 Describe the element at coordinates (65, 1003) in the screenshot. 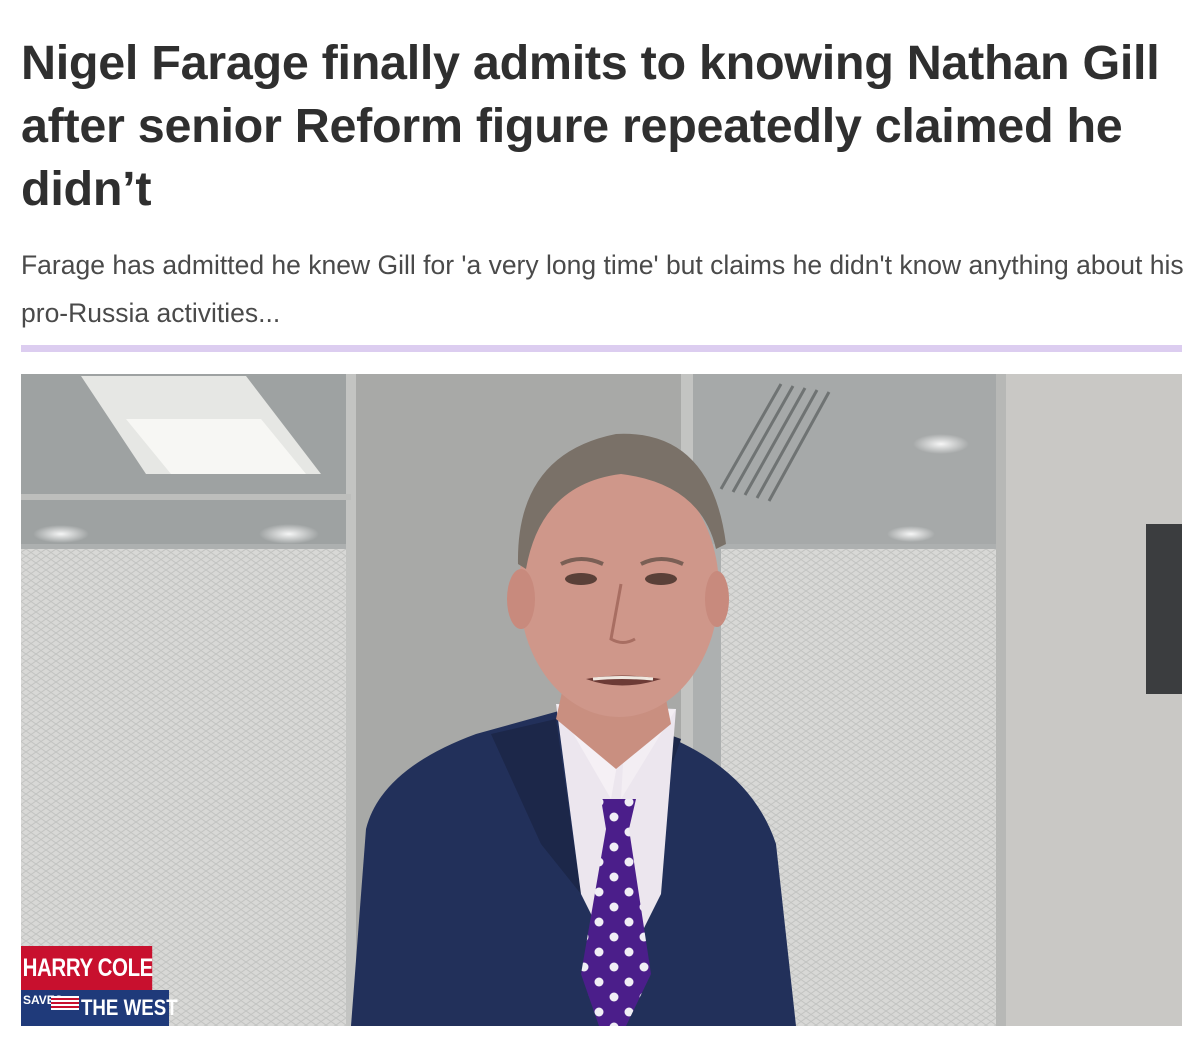

I see `flag-stripes-icon` at that location.